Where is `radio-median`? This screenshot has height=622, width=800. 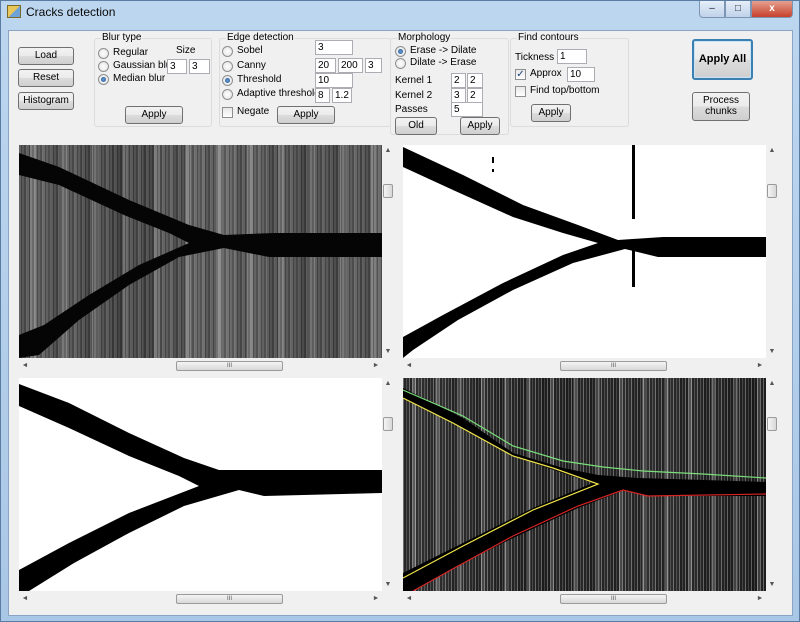
radio-median is located at coordinates (103, 79).